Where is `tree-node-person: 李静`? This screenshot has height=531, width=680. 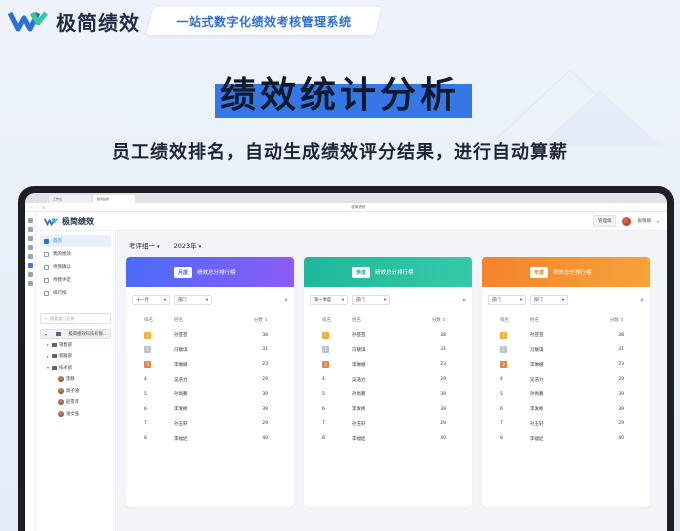
tree-node-person: 李静 is located at coordinates (75, 380).